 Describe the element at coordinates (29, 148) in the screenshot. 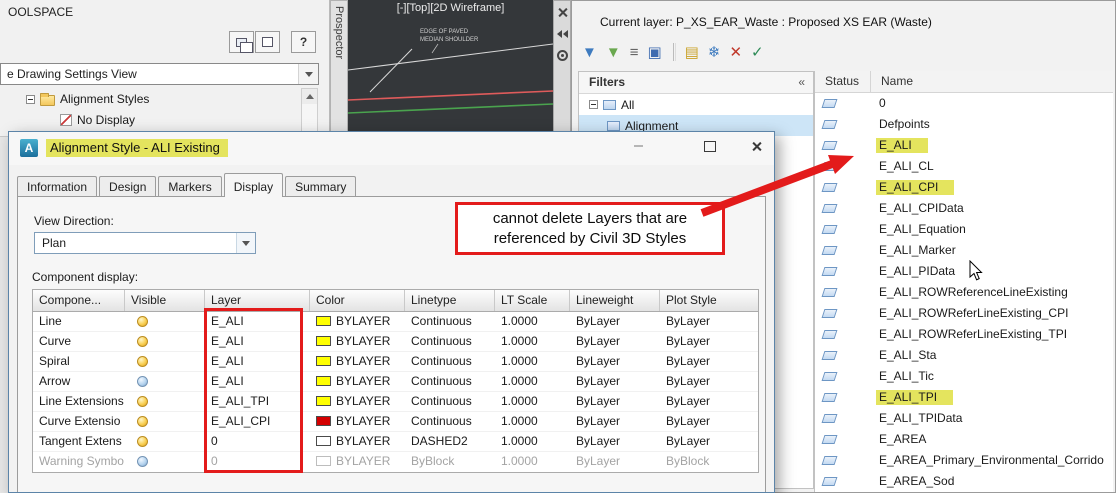

I see `app-icon: A` at that location.